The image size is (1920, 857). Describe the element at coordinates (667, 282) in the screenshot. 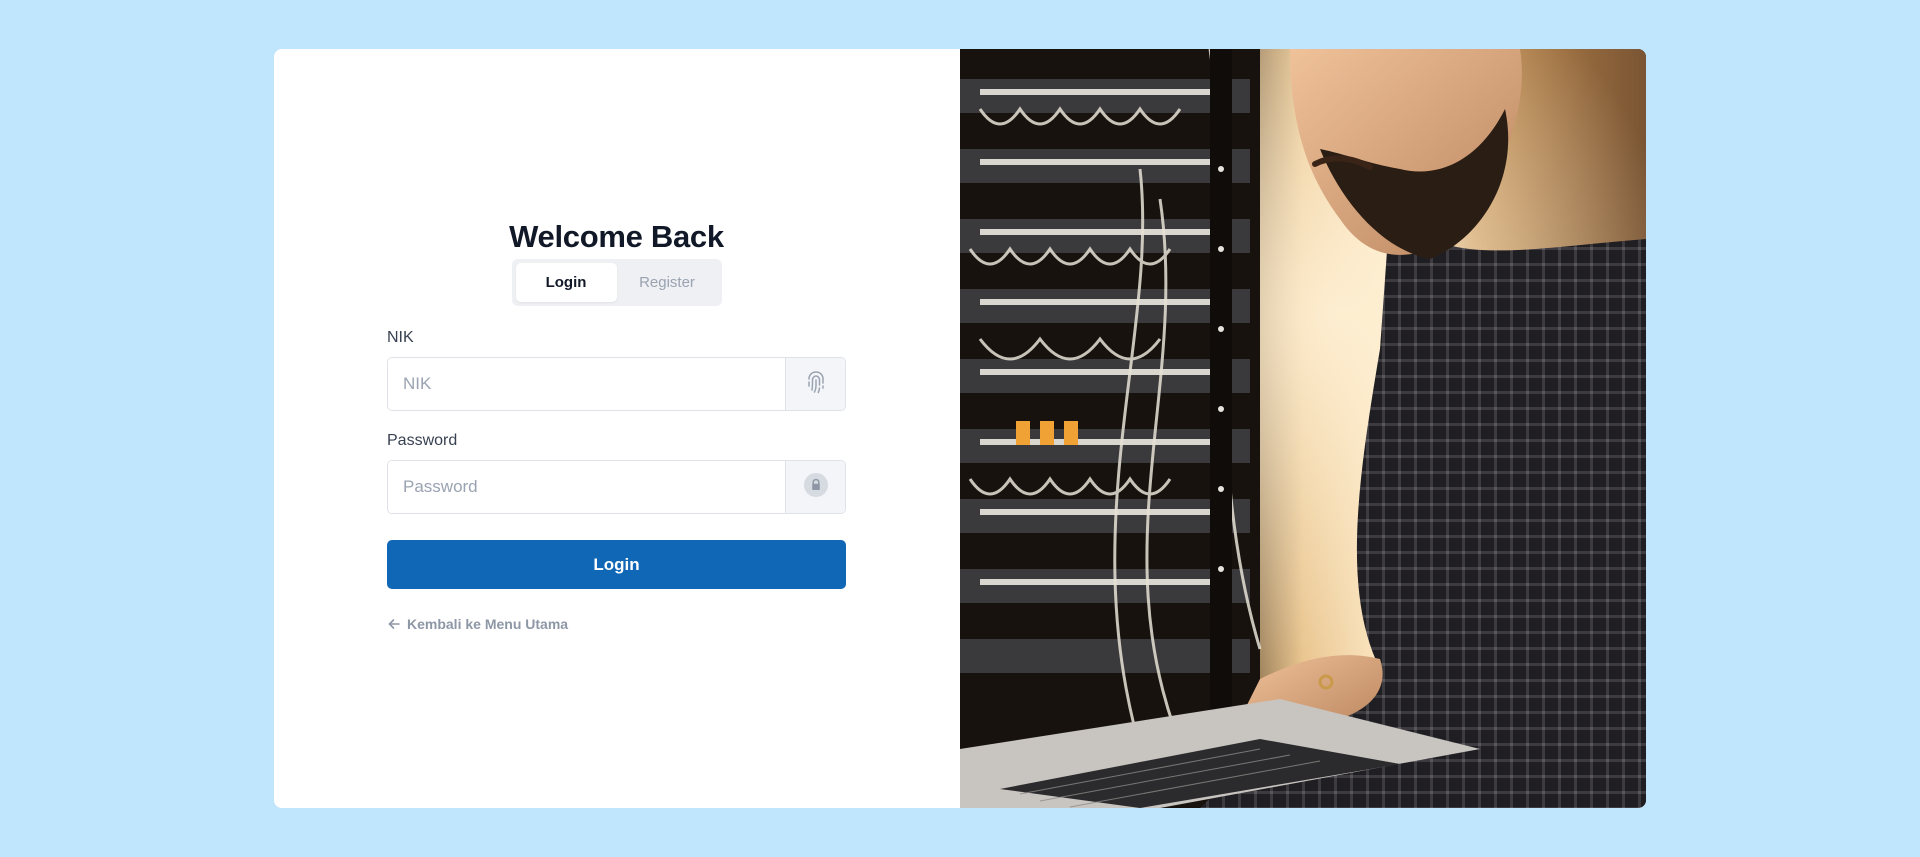

I see `tab-register: Register` at that location.